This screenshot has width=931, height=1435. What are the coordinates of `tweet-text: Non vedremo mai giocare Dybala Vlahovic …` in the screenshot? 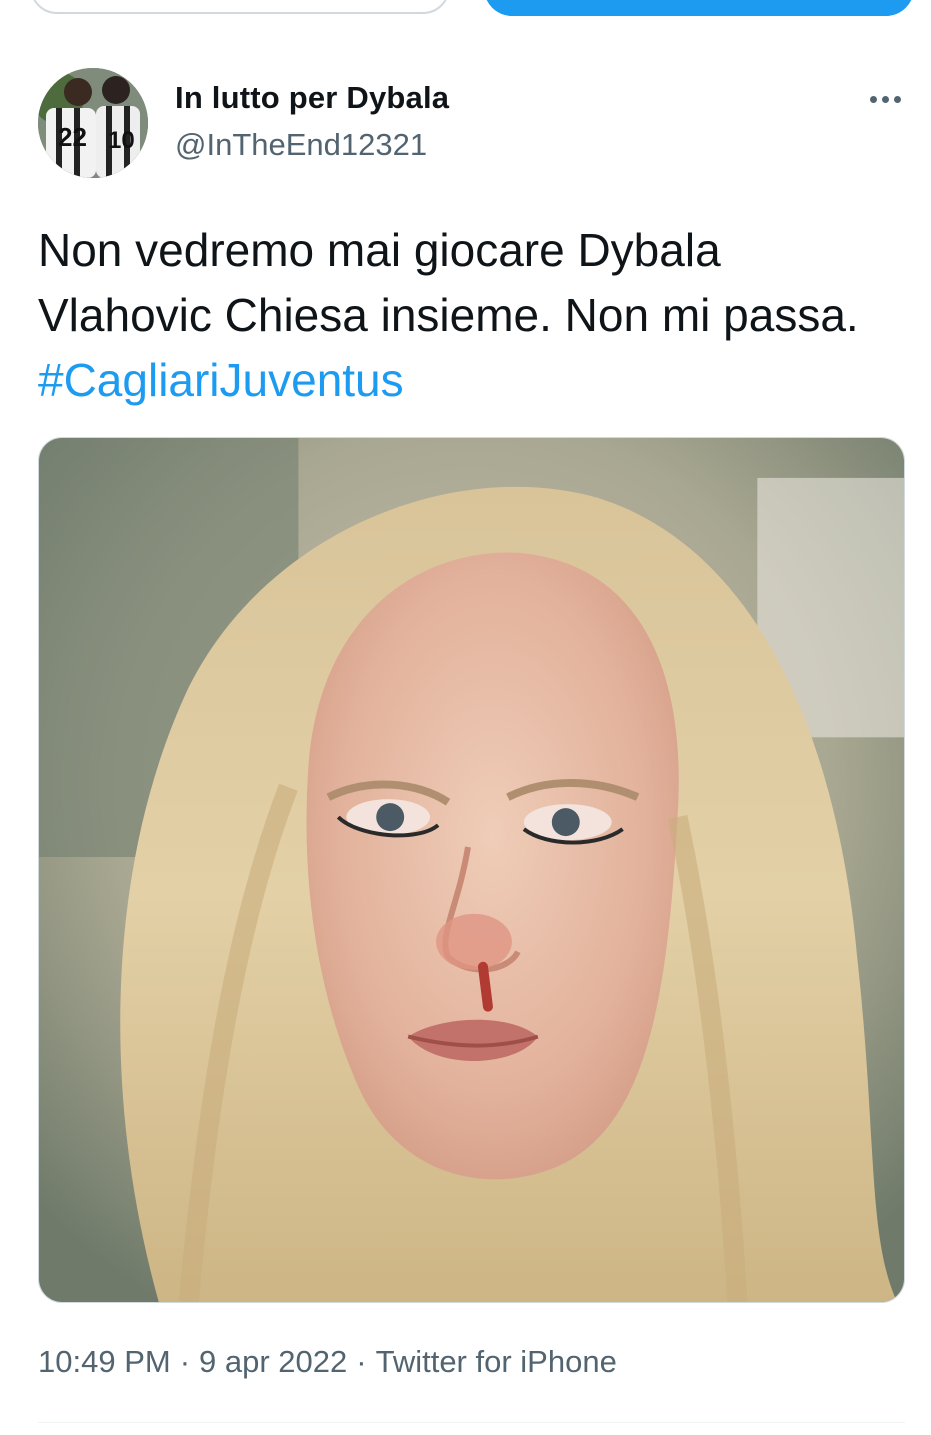 It's located at (468, 315).